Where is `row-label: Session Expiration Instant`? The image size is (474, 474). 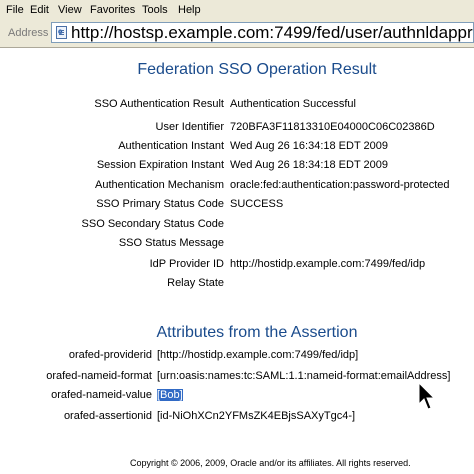
row-label: Session Expiration Instant is located at coordinates (160, 165).